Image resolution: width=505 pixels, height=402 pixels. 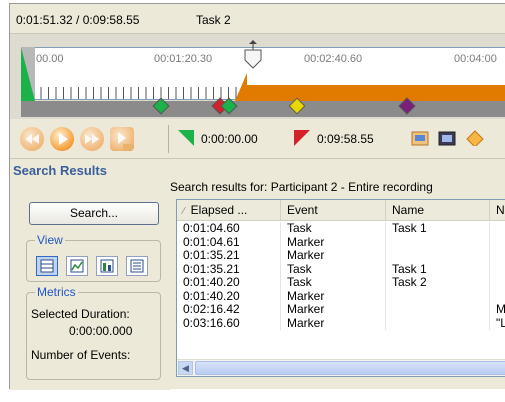 What do you see at coordinates (333, 59) in the screenshot?
I see `timeline-label: 00:02:40.60` at bounding box center [333, 59].